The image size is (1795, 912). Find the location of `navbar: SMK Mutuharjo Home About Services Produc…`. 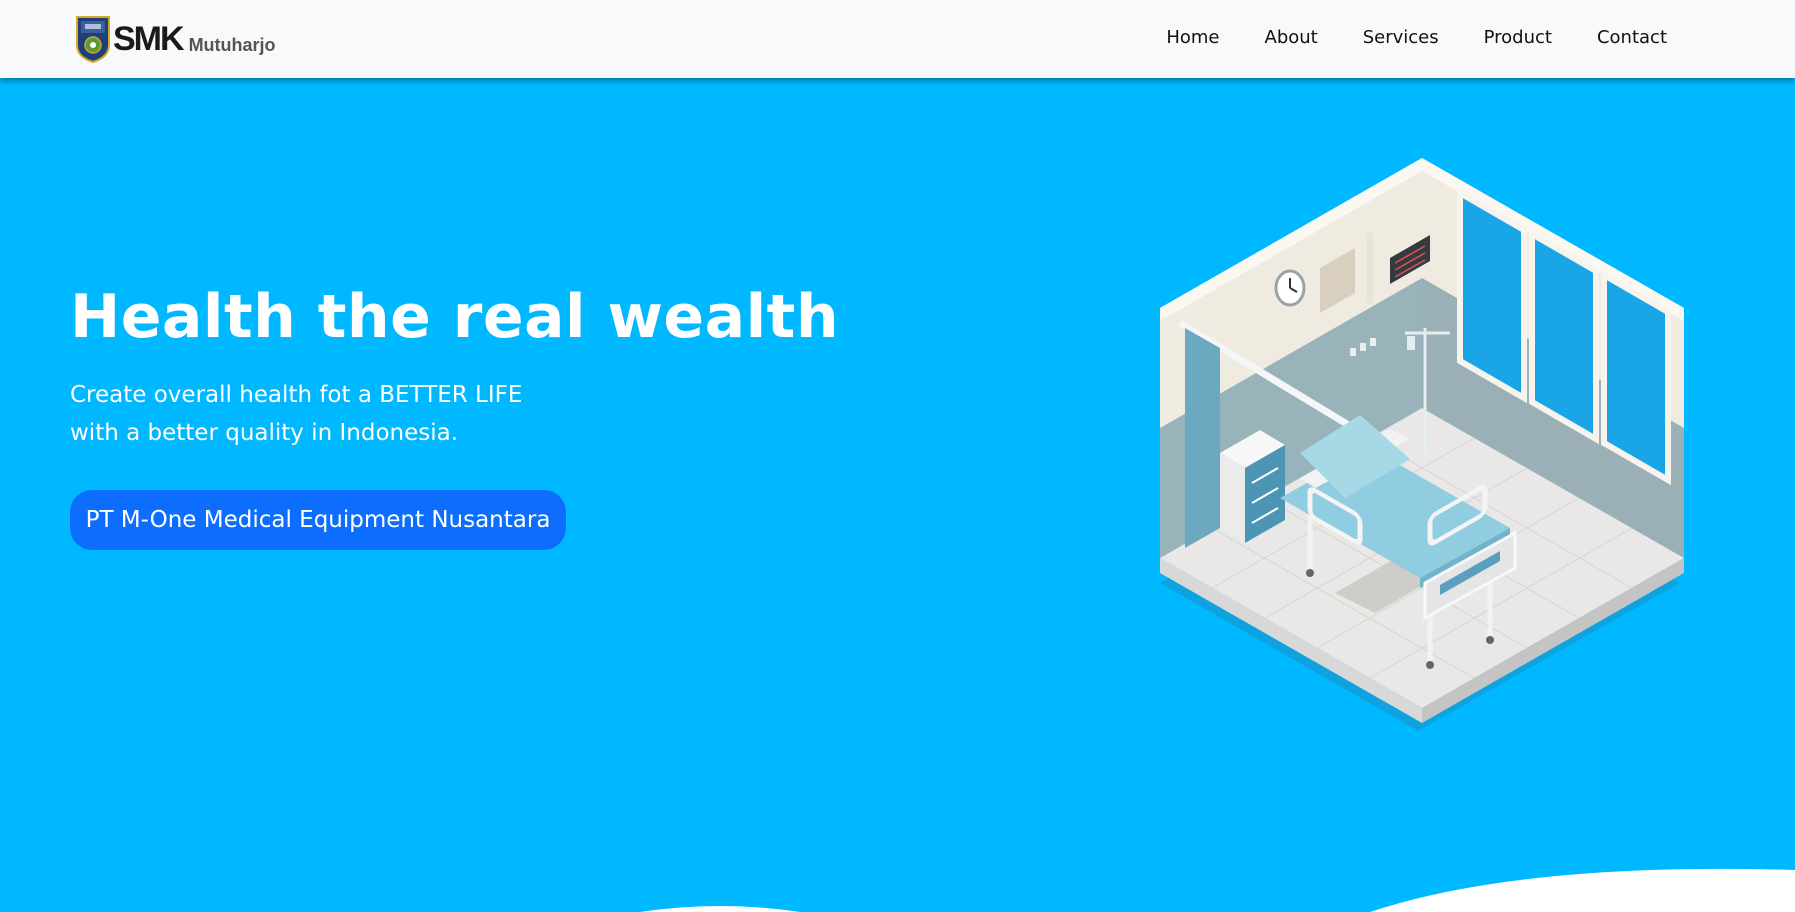

navbar: SMK Mutuharjo Home About Services Produc… is located at coordinates (897, 39).